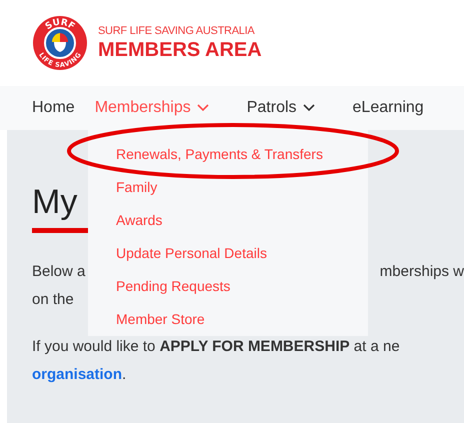 The width and height of the screenshot is (464, 423). Describe the element at coordinates (124, 375) in the screenshot. I see `paragraph-text: .` at that location.